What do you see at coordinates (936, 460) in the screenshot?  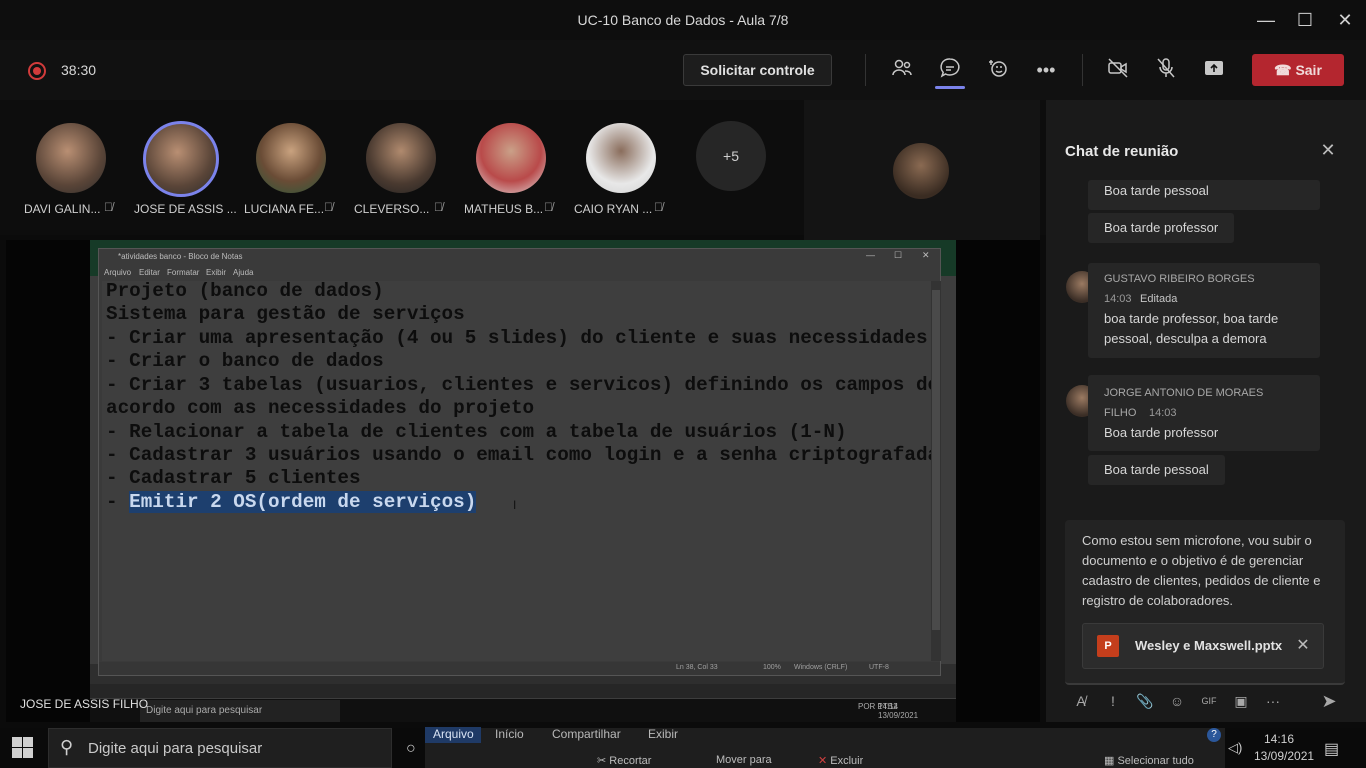 I see `notepad-scrollbar-thumb` at bounding box center [936, 460].